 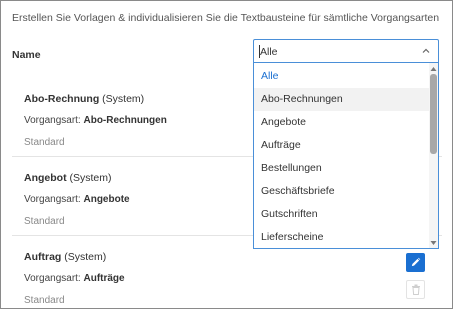 What do you see at coordinates (259, 51) in the screenshot?
I see `text-cursor` at bounding box center [259, 51].